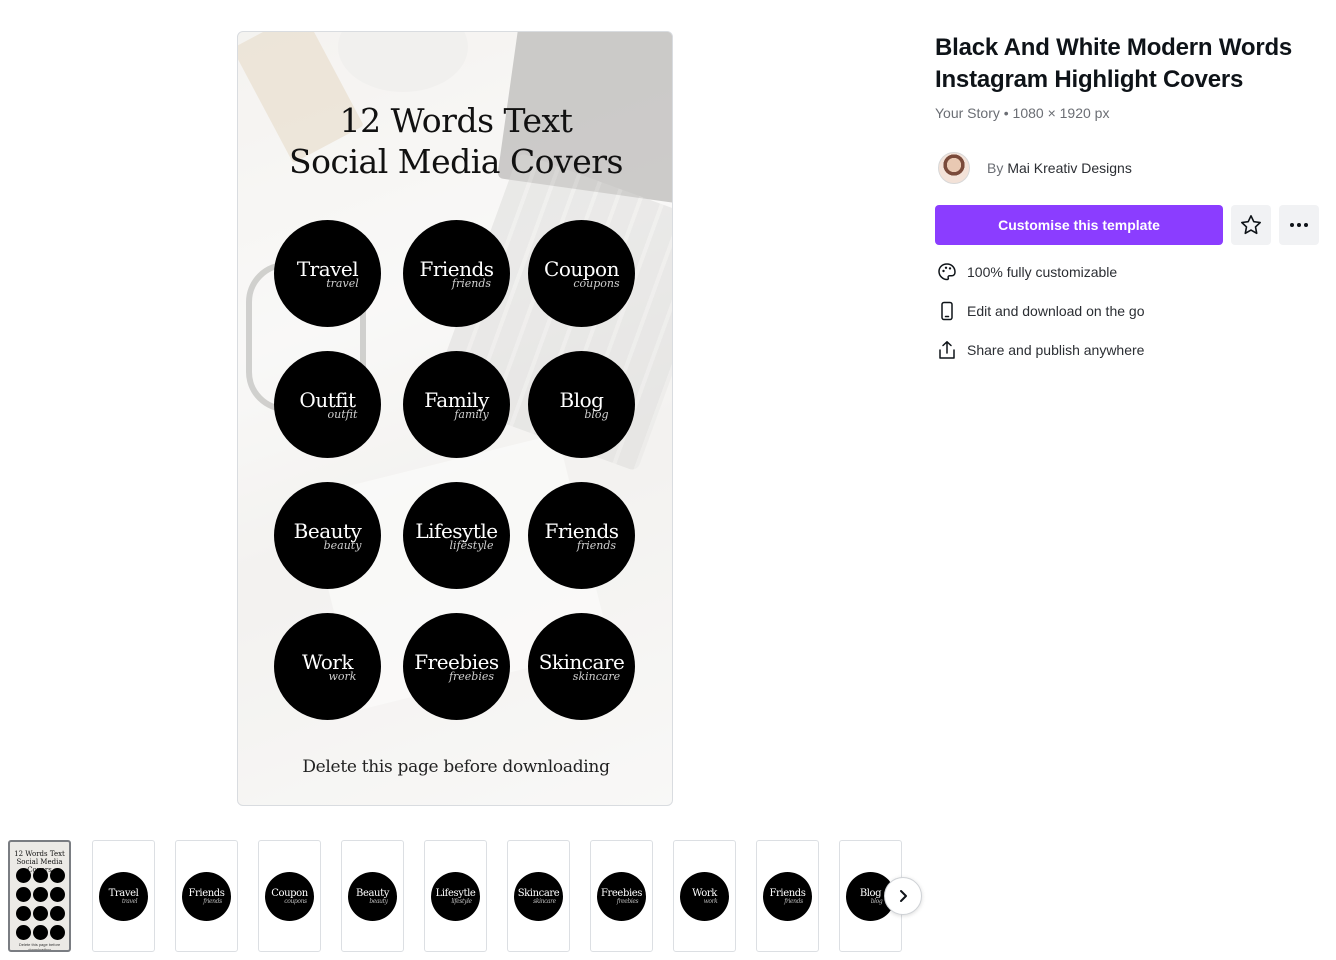  What do you see at coordinates (456, 535) in the screenshot?
I see `cover-circle: Lifesytle lifestyle` at bounding box center [456, 535].